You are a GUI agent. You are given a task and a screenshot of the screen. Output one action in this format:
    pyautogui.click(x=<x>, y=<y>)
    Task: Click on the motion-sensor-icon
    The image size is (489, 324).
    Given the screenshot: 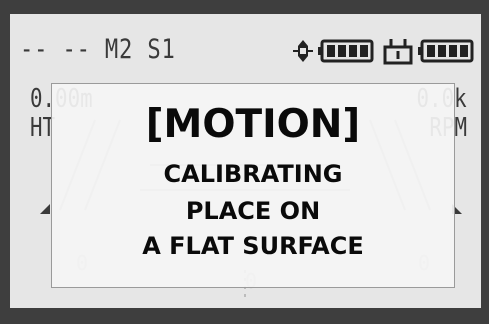 What is the action you would take?
    pyautogui.click(x=303, y=53)
    